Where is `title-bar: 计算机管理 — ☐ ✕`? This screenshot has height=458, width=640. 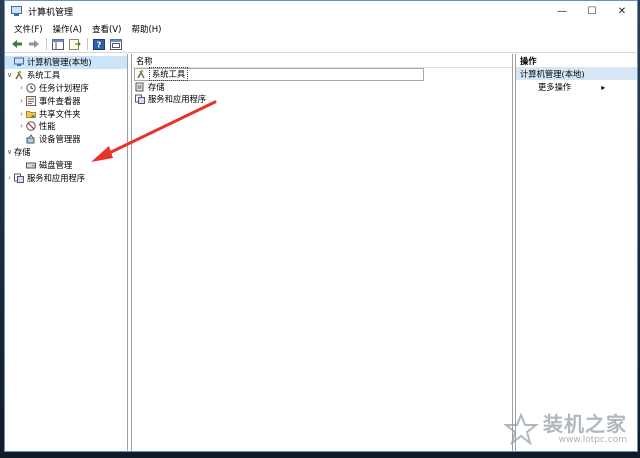
title-bar: 计算机管理 — ☐ ✕ is located at coordinates (321, 11).